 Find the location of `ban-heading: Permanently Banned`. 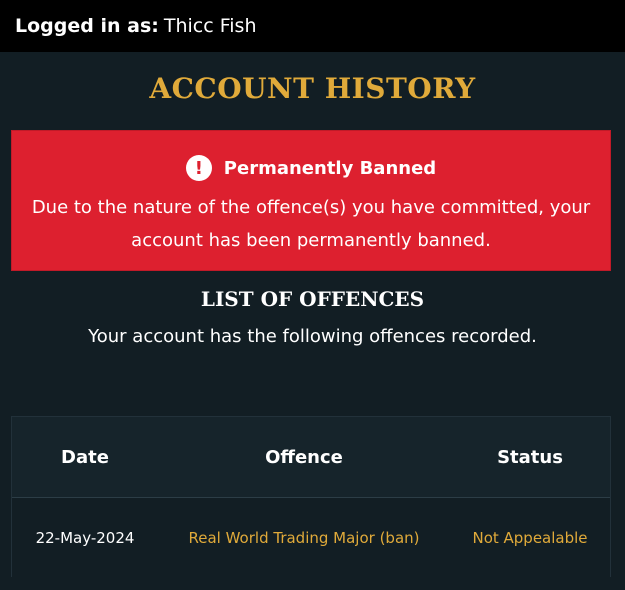

ban-heading: Permanently Banned is located at coordinates (330, 168).